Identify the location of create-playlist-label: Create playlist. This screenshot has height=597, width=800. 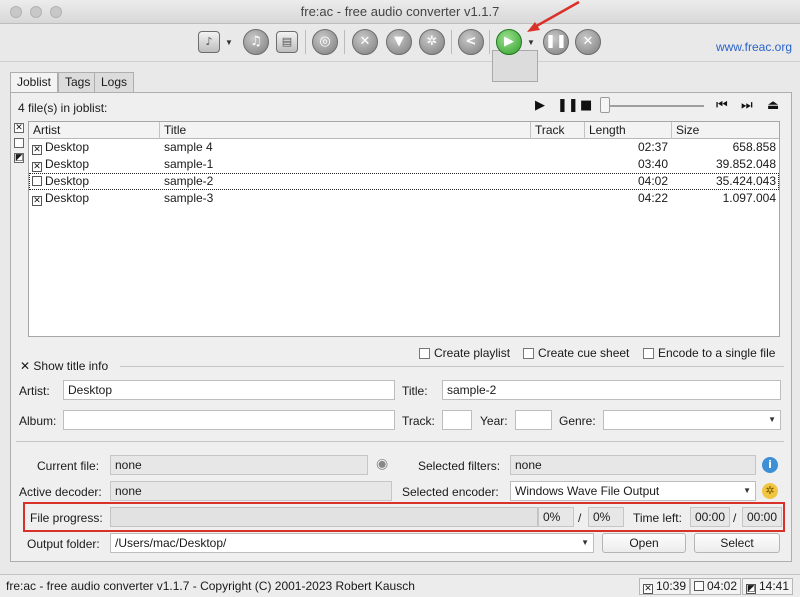
(472, 353).